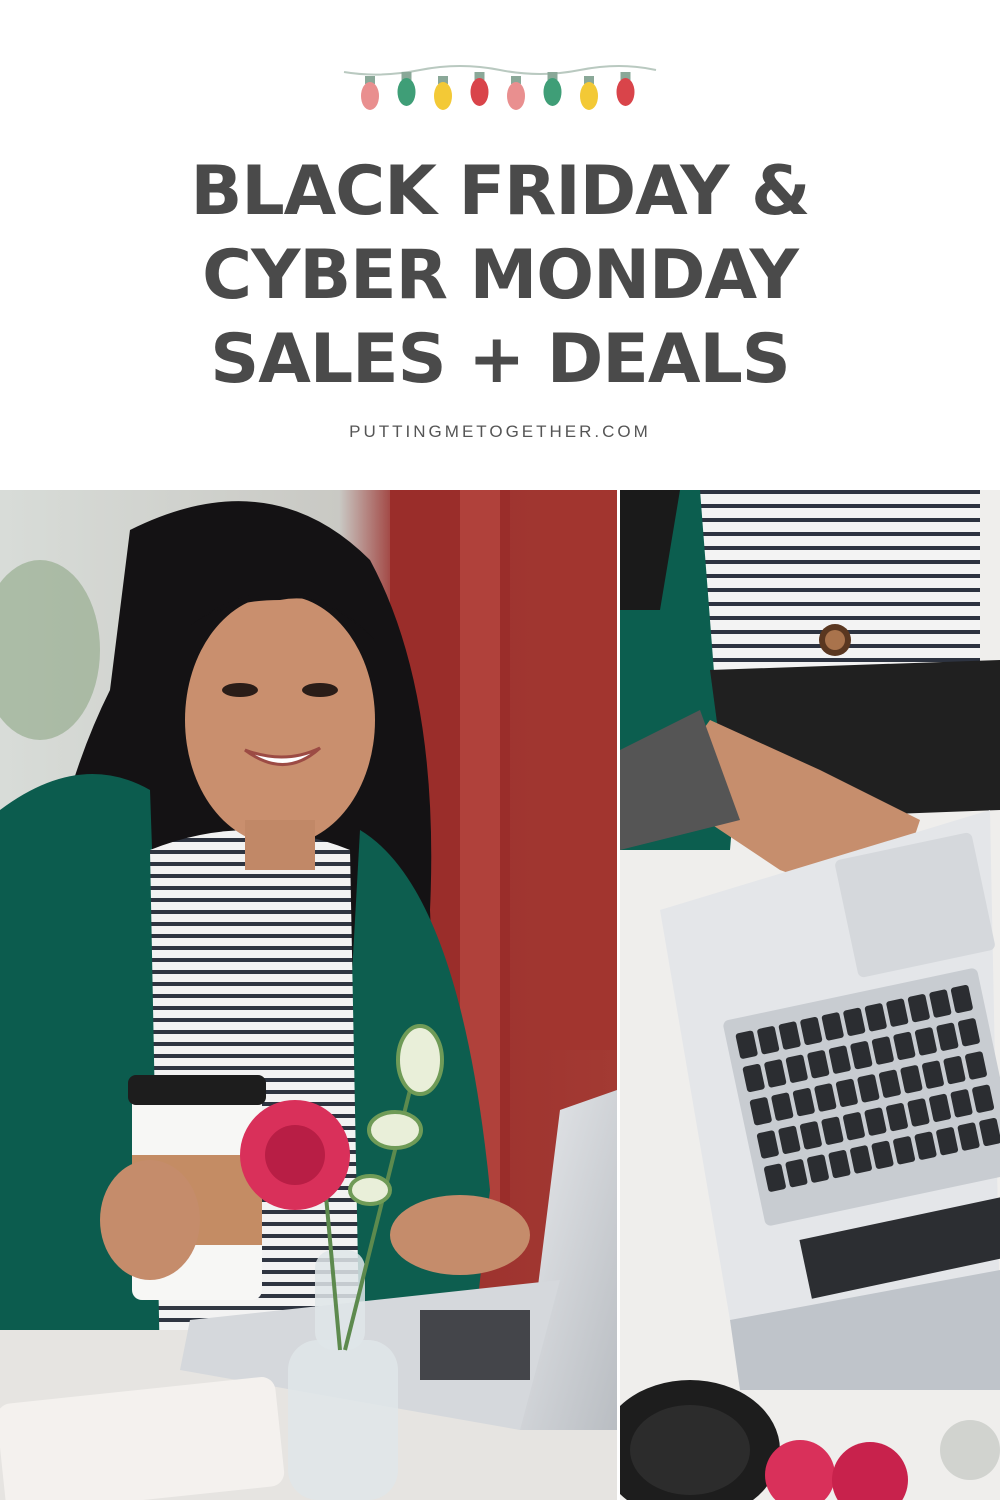 The height and width of the screenshot is (1500, 1000). I want to click on title-line-1: BLACK FRIDAY &, so click(500, 191).